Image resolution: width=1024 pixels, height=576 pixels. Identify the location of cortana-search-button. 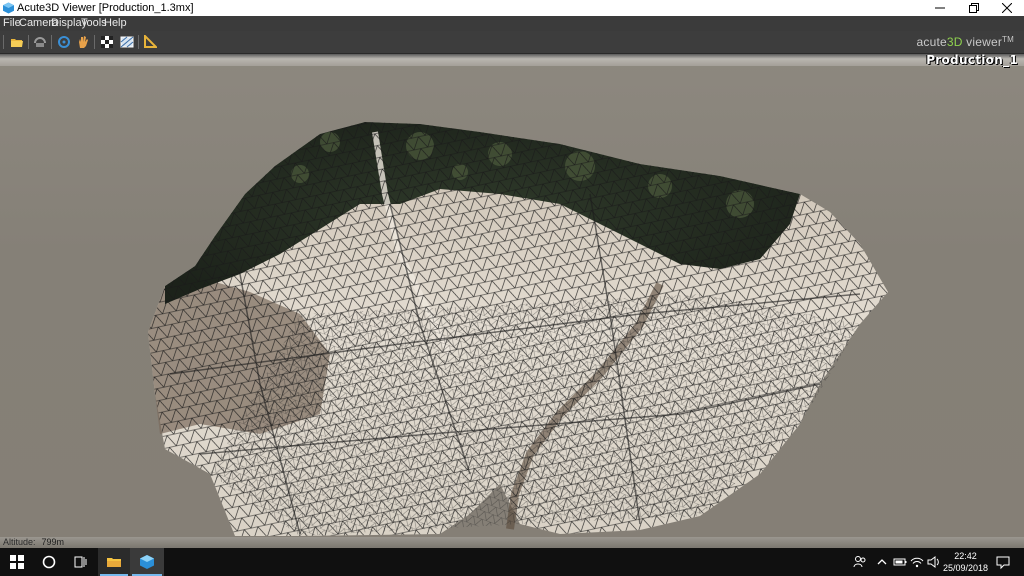
(49, 562).